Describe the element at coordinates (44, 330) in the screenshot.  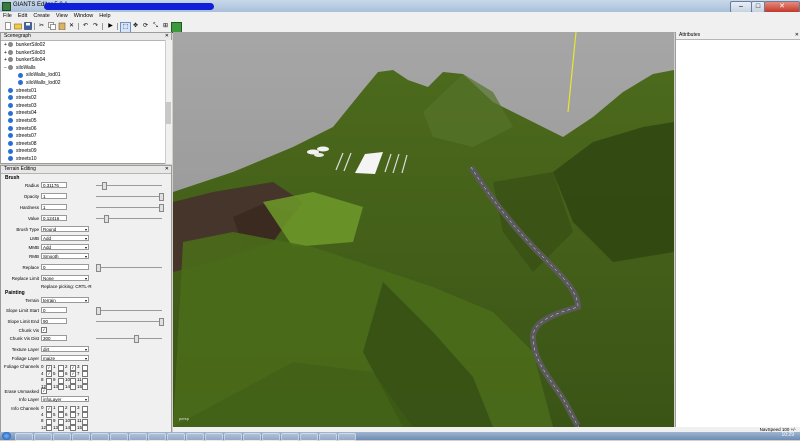
I see `chunk-vis-checkbox: ✓` at that location.